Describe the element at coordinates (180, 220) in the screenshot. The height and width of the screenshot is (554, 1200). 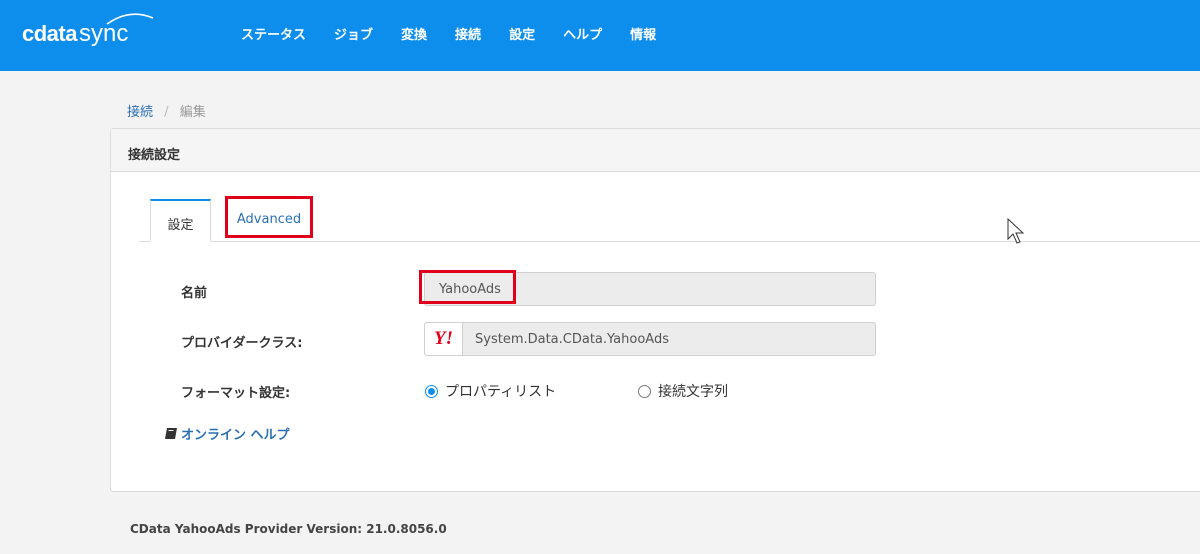
I see `tab-settings: 設定` at that location.